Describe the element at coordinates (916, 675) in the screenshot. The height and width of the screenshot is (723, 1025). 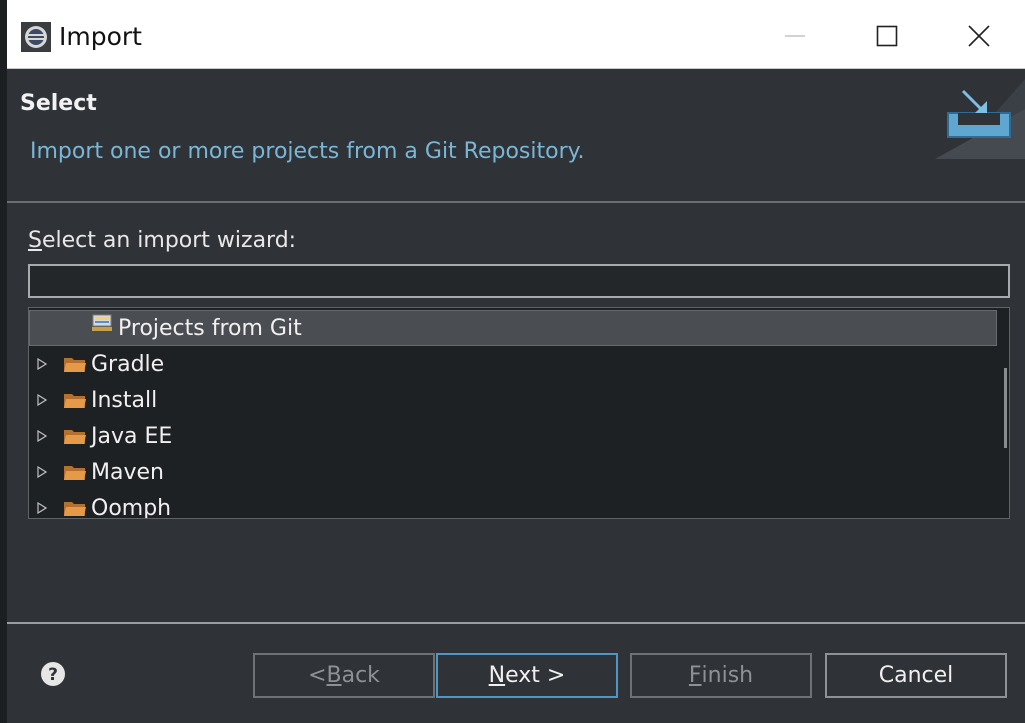
I see `cancel-button: Cancel` at that location.